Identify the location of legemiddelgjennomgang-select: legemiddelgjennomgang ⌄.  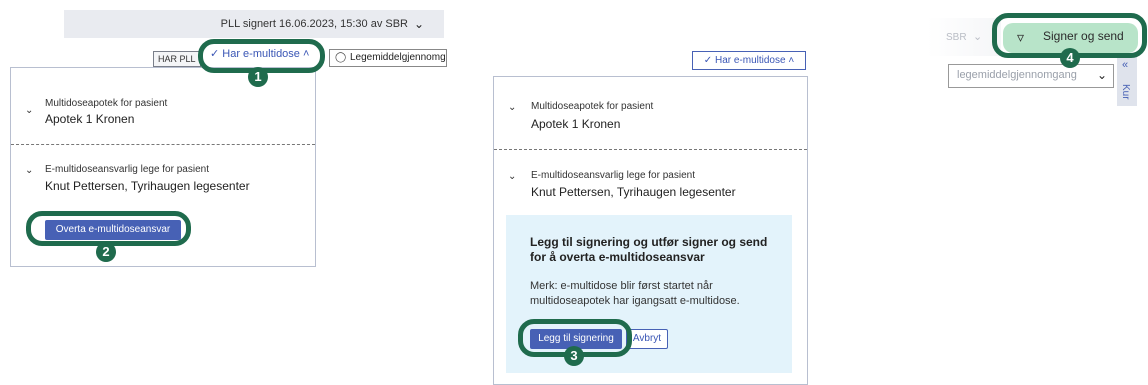
(1031, 76).